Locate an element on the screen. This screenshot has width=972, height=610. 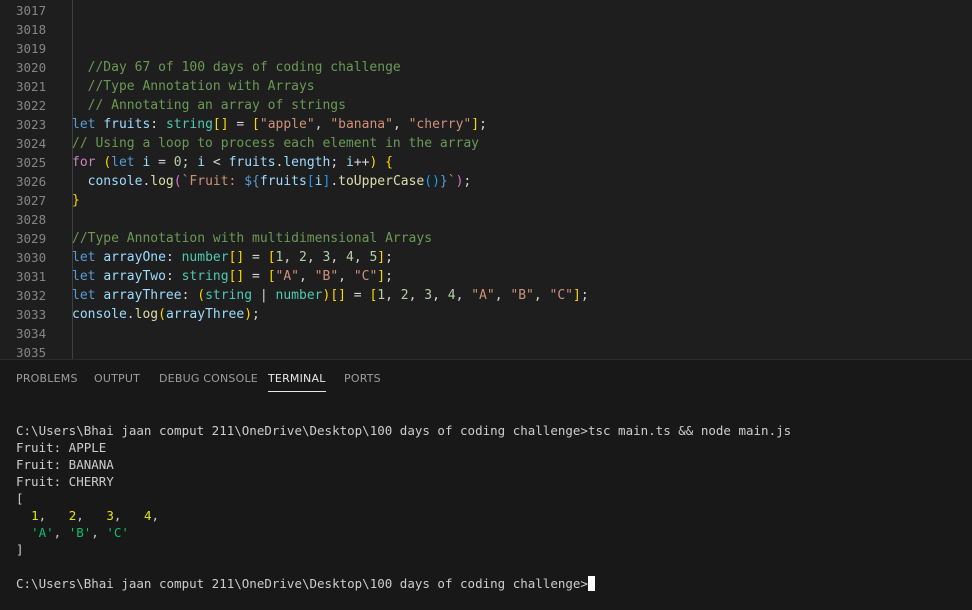
line-number: 3031 is located at coordinates (31, 276).